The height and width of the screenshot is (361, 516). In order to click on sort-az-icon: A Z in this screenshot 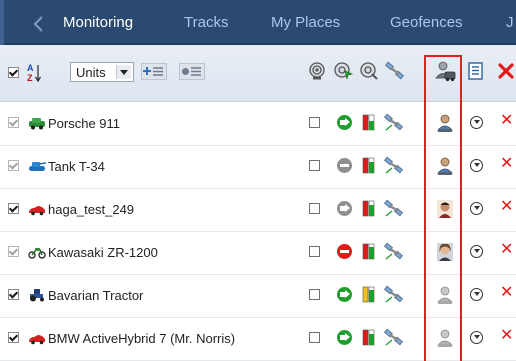, I will do `click(34, 73)`.